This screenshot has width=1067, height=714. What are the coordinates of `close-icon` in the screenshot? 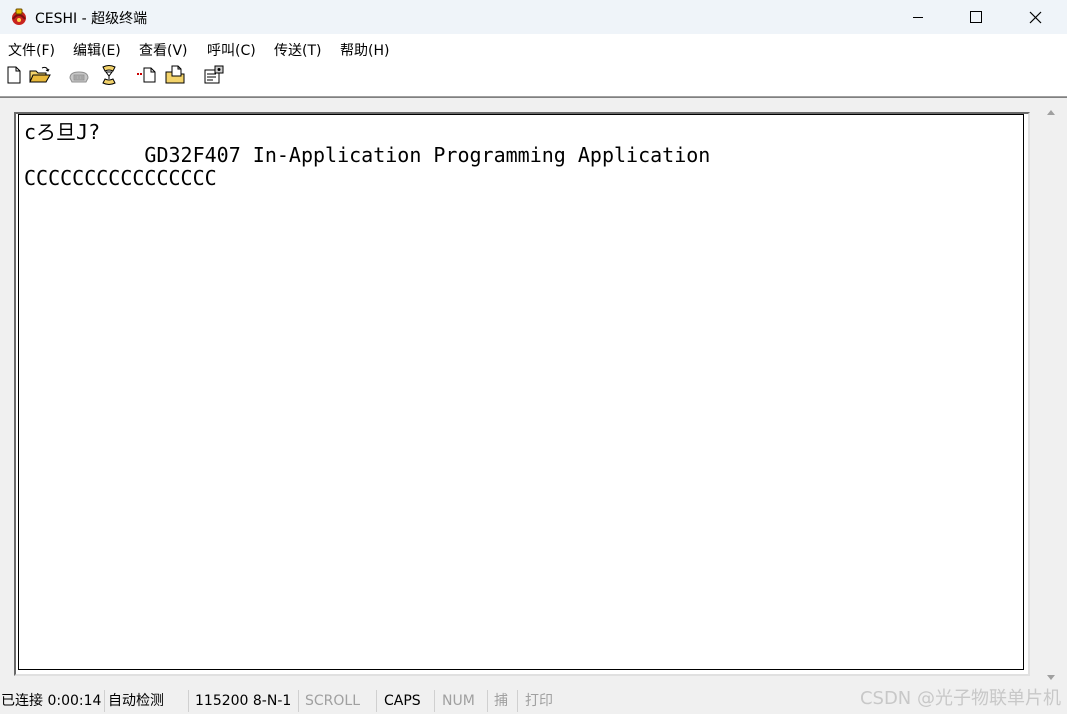 It's located at (1035, 17).